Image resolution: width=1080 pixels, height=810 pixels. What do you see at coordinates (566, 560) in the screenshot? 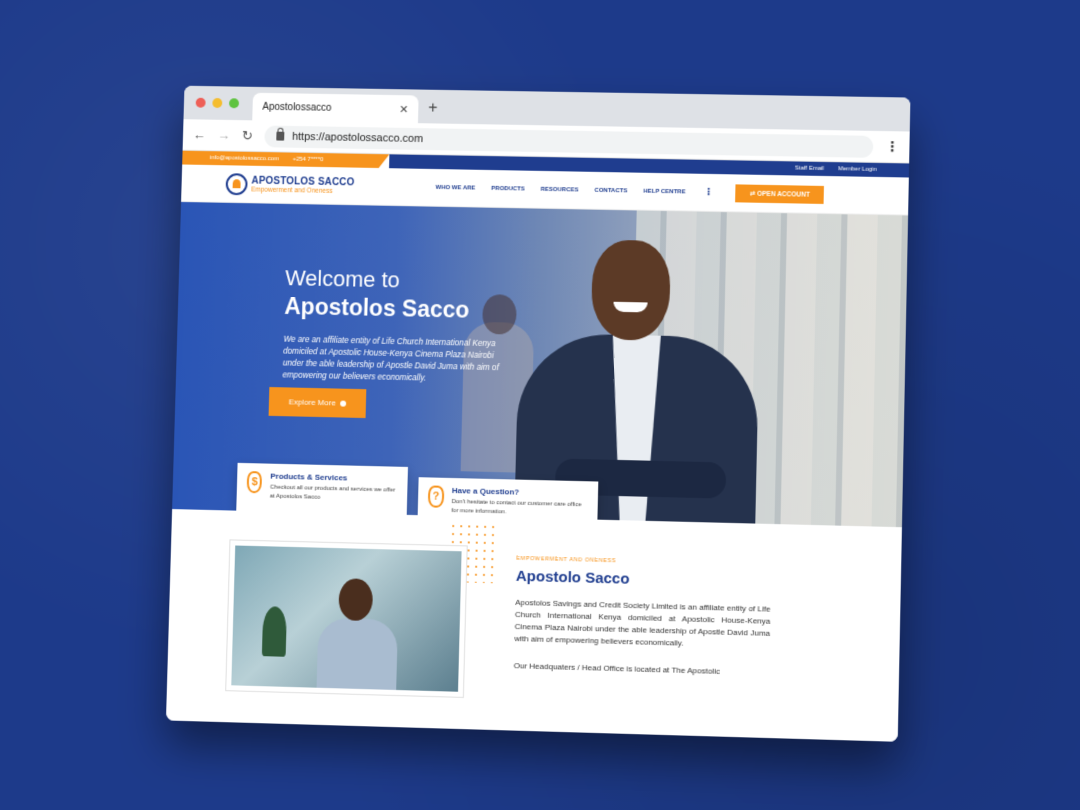
I see `about-eyebrow: EMPOWERMENT AND ONENESS` at bounding box center [566, 560].